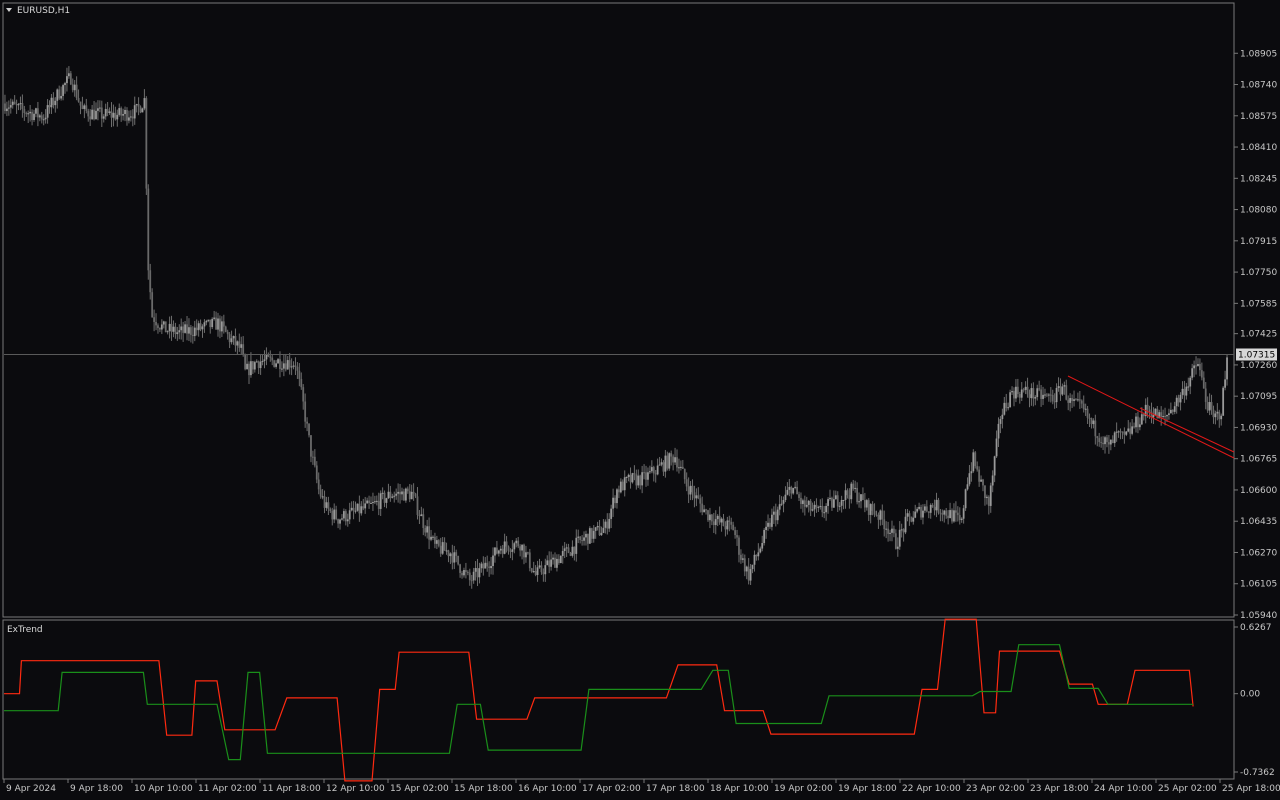 The width and height of the screenshot is (1280, 800). What do you see at coordinates (1258, 179) in the screenshot?
I see `price-tick-label: 1.08245` at bounding box center [1258, 179].